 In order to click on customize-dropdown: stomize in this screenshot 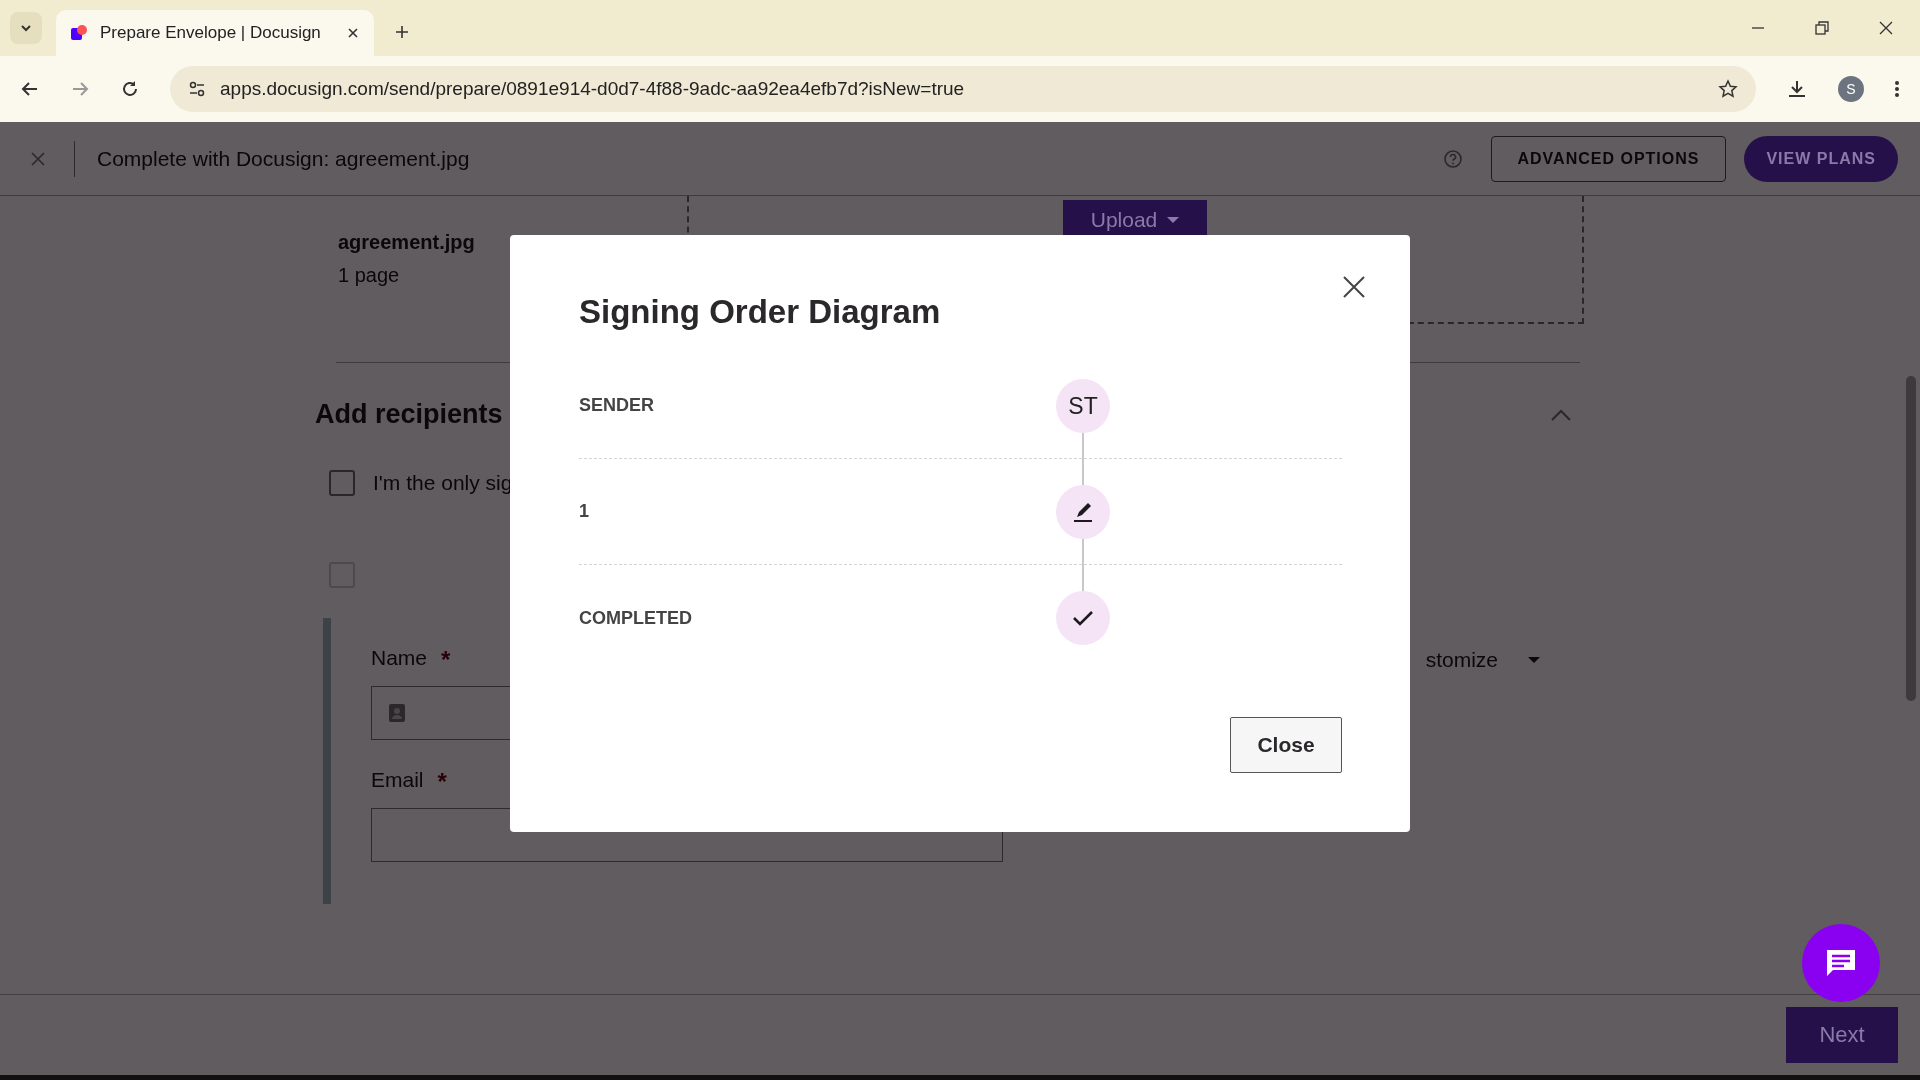, I will do `click(1482, 659)`.